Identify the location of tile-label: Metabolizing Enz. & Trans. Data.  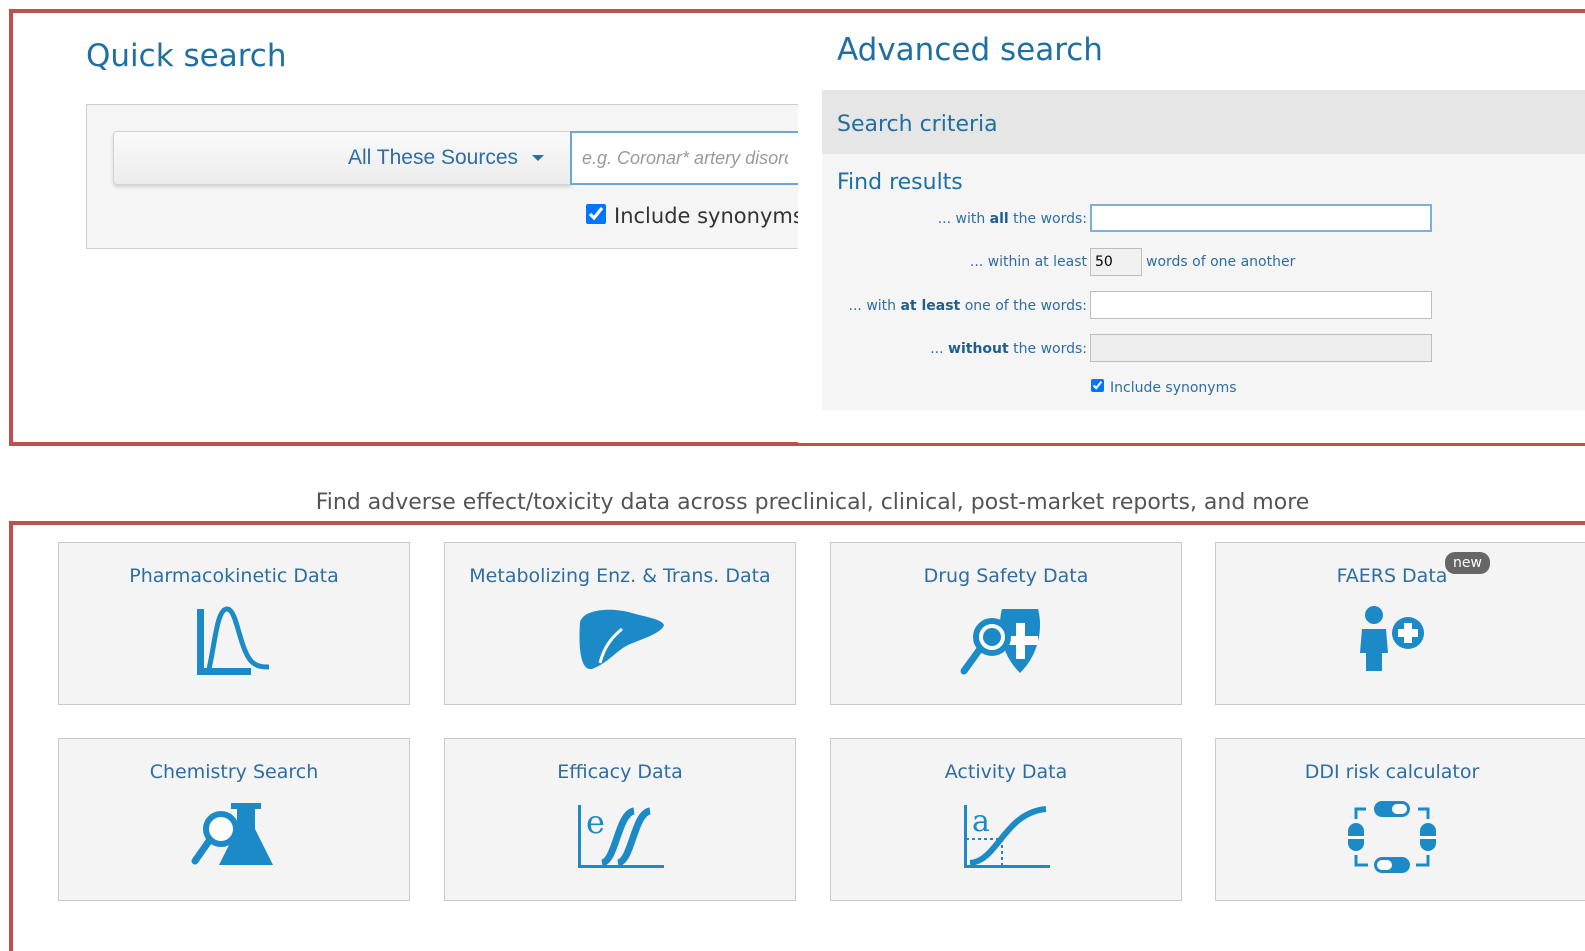
(620, 576).